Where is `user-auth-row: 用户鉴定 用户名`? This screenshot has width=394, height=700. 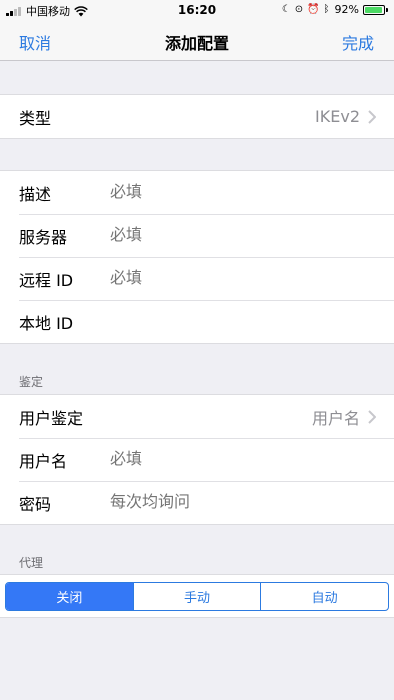
user-auth-row: 用户鉴定 用户名 is located at coordinates (197, 416).